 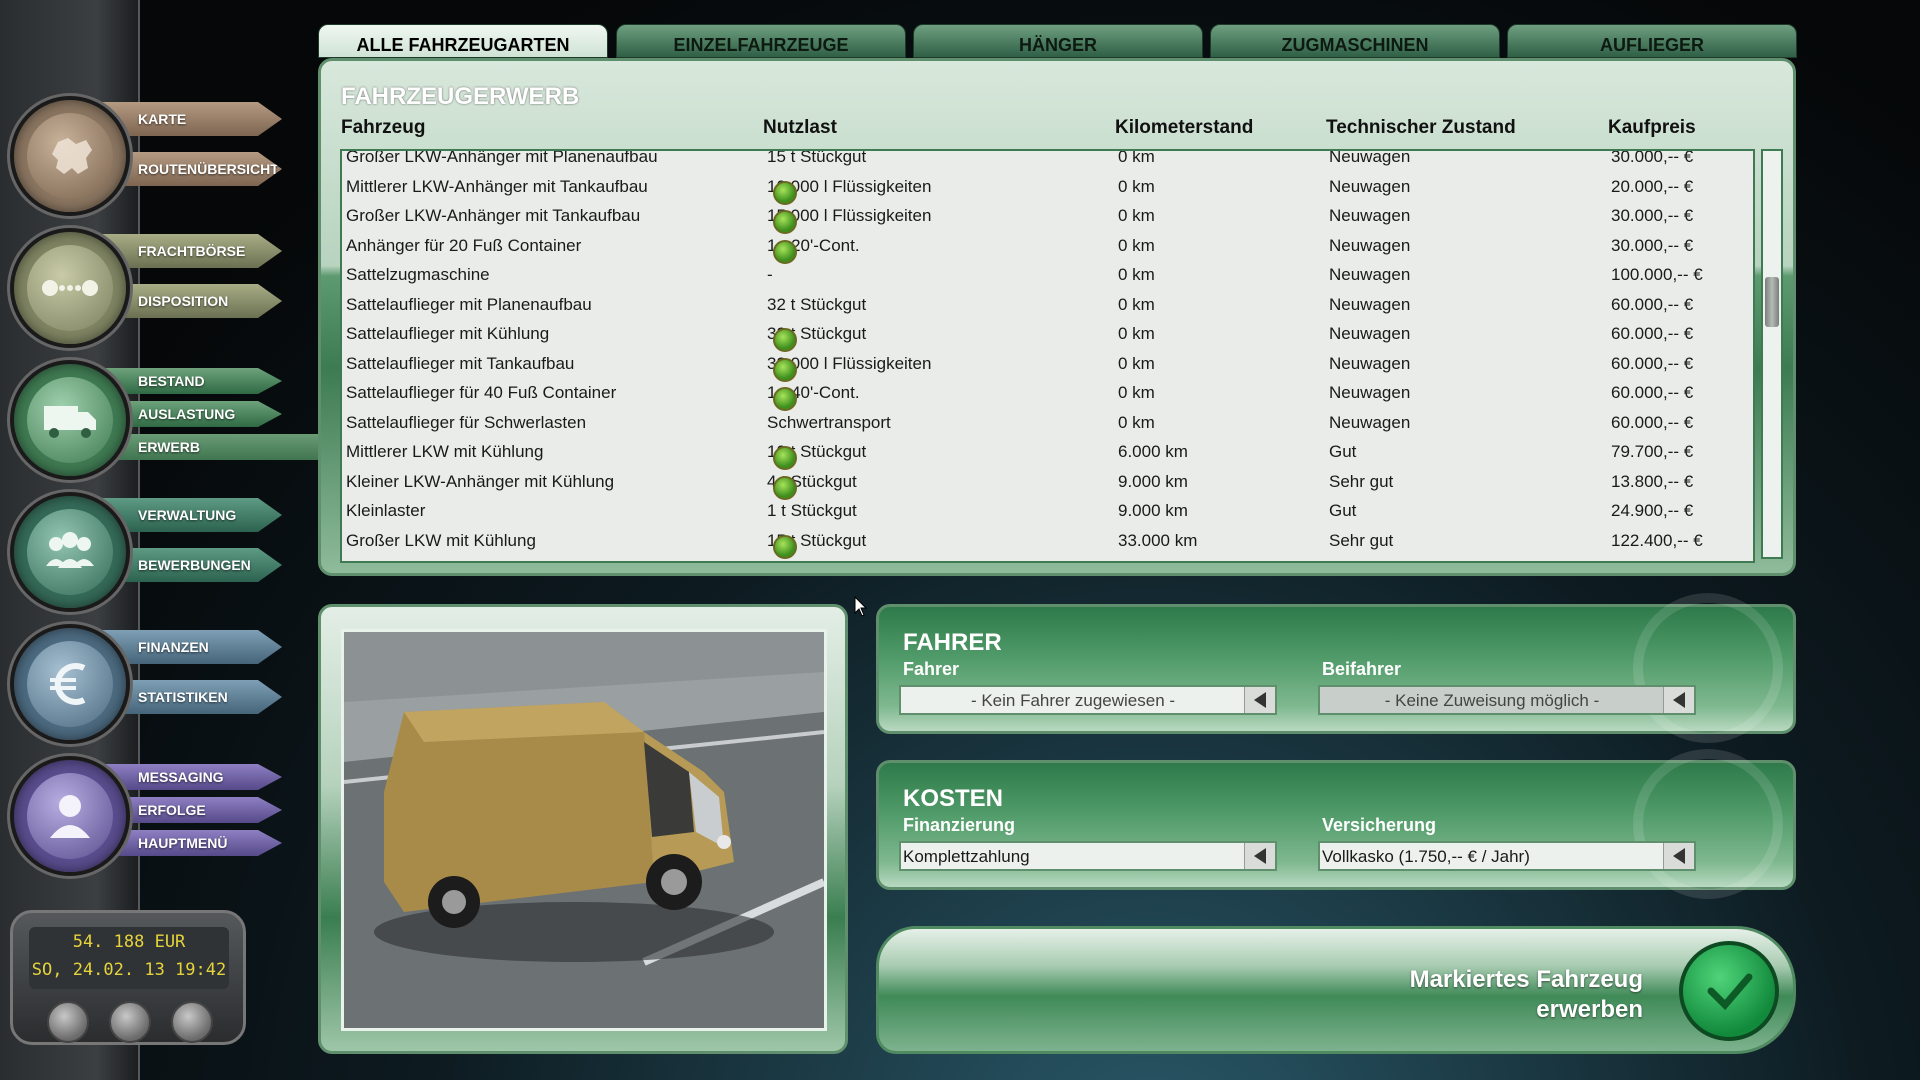 I want to click on nav-bewerbungen-label: BEWERBUNGEN, so click(x=194, y=565).